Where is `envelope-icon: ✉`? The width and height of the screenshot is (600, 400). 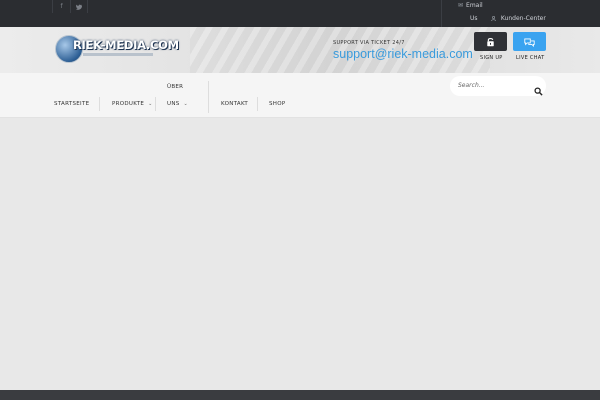 envelope-icon: ✉ is located at coordinates (461, 5).